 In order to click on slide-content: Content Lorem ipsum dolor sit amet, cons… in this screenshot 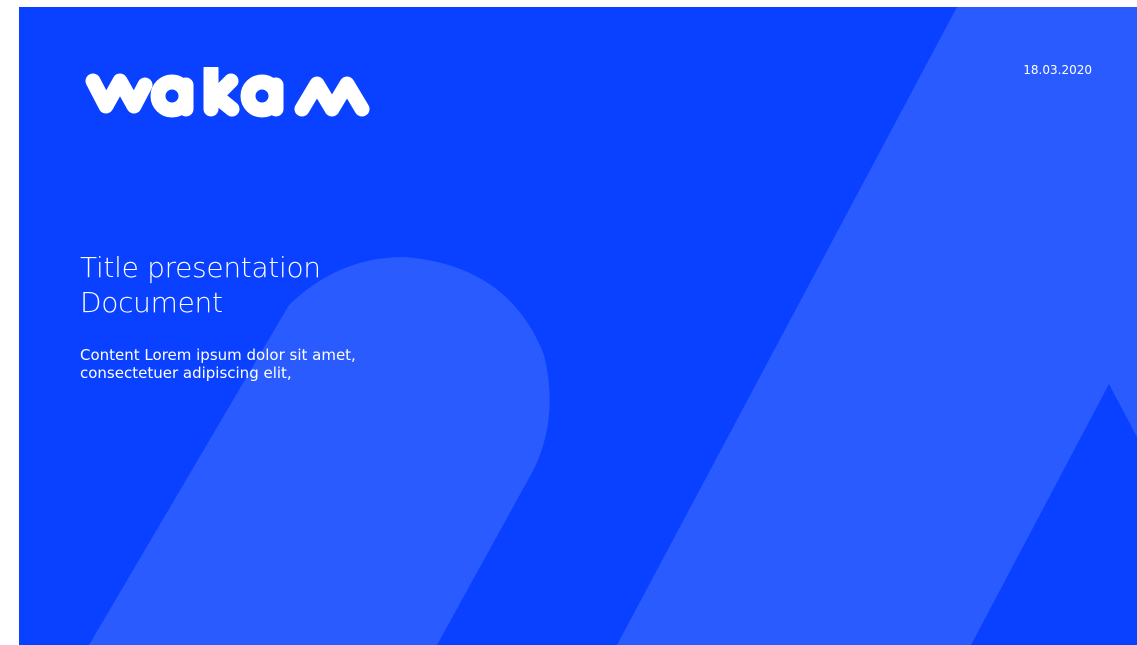, I will do `click(218, 364)`.